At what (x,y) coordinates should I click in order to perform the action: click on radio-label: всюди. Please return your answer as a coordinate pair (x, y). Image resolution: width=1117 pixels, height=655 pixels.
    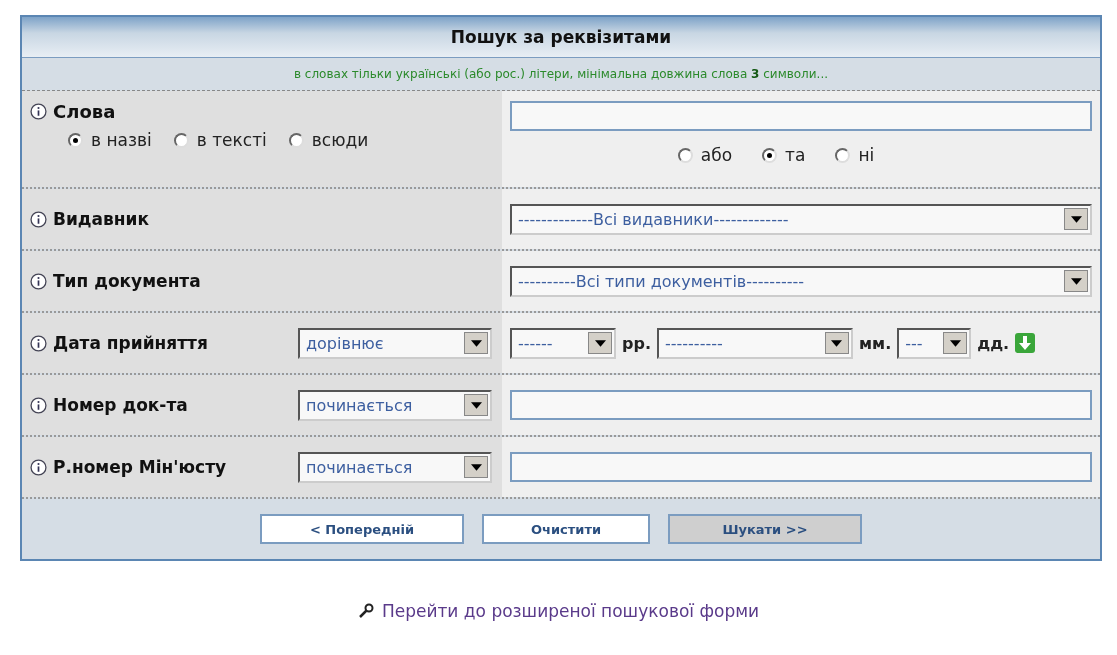
    Looking at the image, I should click on (340, 140).